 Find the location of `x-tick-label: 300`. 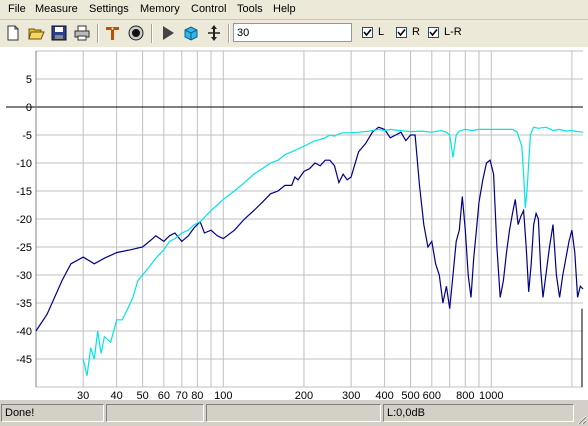

x-tick-label: 300 is located at coordinates (351, 395).